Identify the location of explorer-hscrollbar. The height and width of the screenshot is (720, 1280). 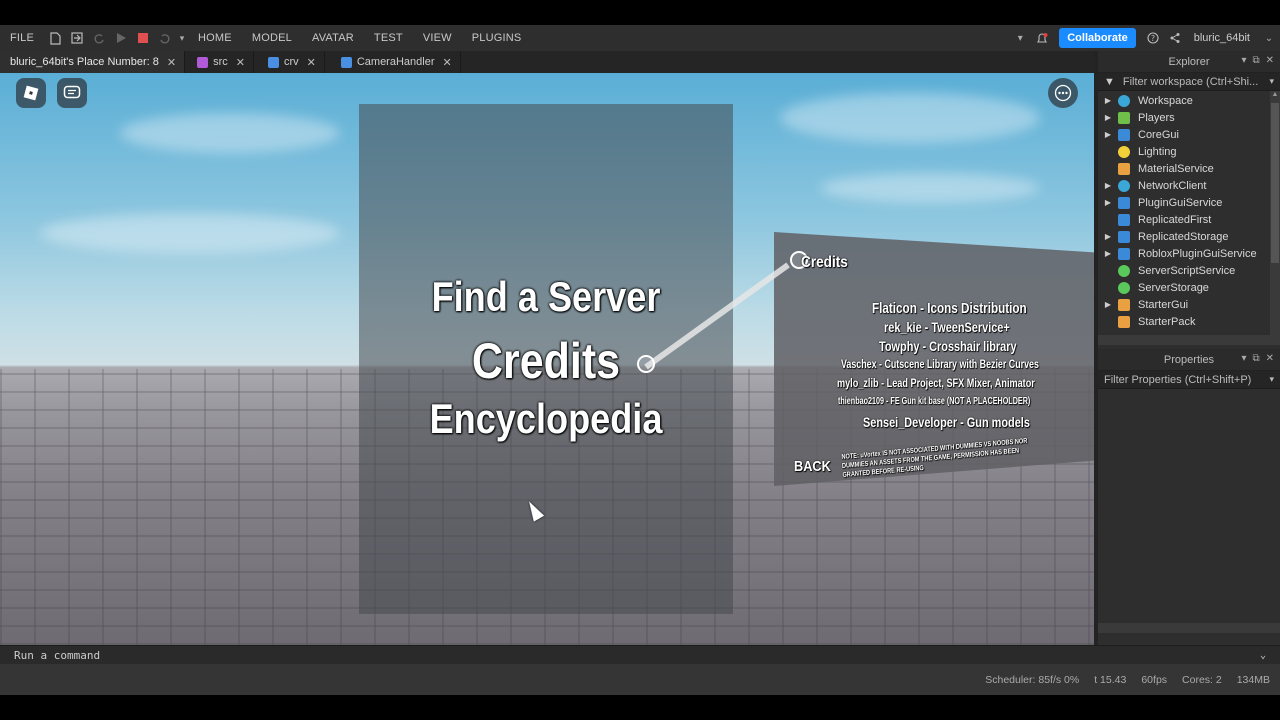
(1186, 340).